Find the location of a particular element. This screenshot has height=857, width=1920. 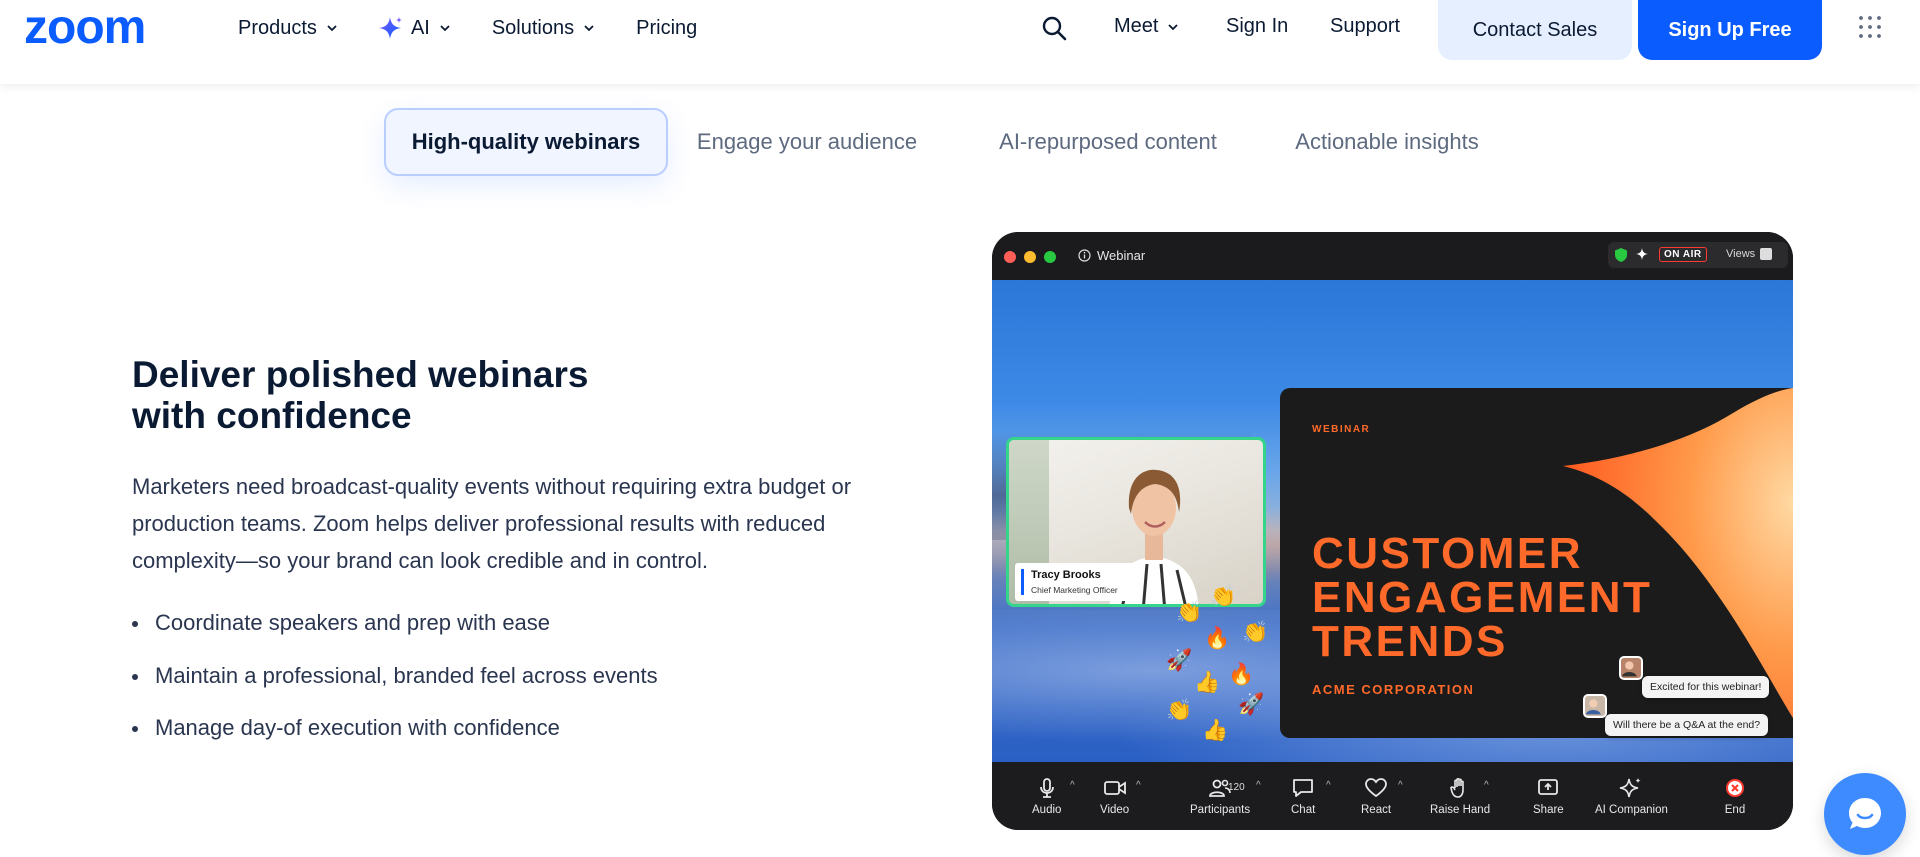

window-title-label: Webinar is located at coordinates (1121, 255).